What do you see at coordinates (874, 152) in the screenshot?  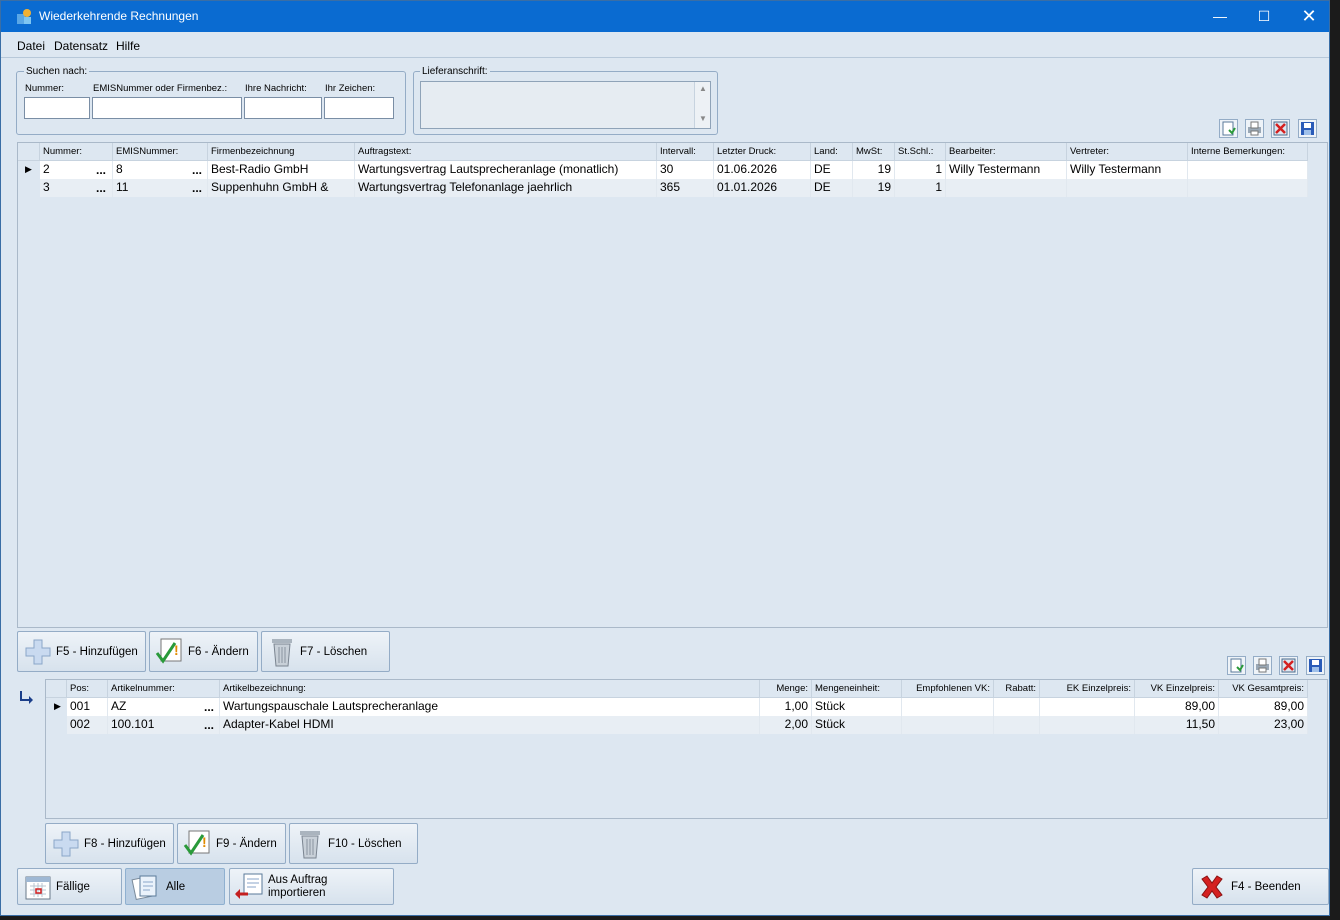 I see `col-header: MwSt:` at bounding box center [874, 152].